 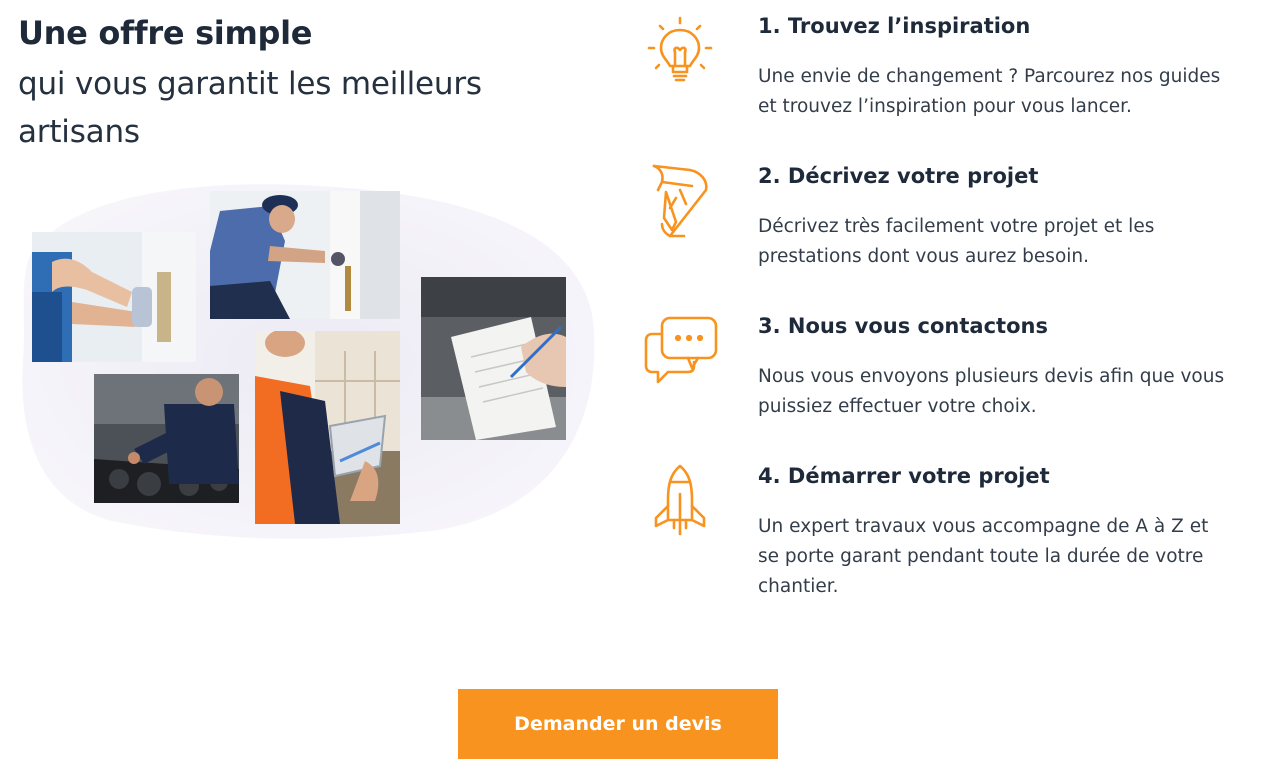 What do you see at coordinates (680, 500) in the screenshot?
I see `rocket-icon` at bounding box center [680, 500].